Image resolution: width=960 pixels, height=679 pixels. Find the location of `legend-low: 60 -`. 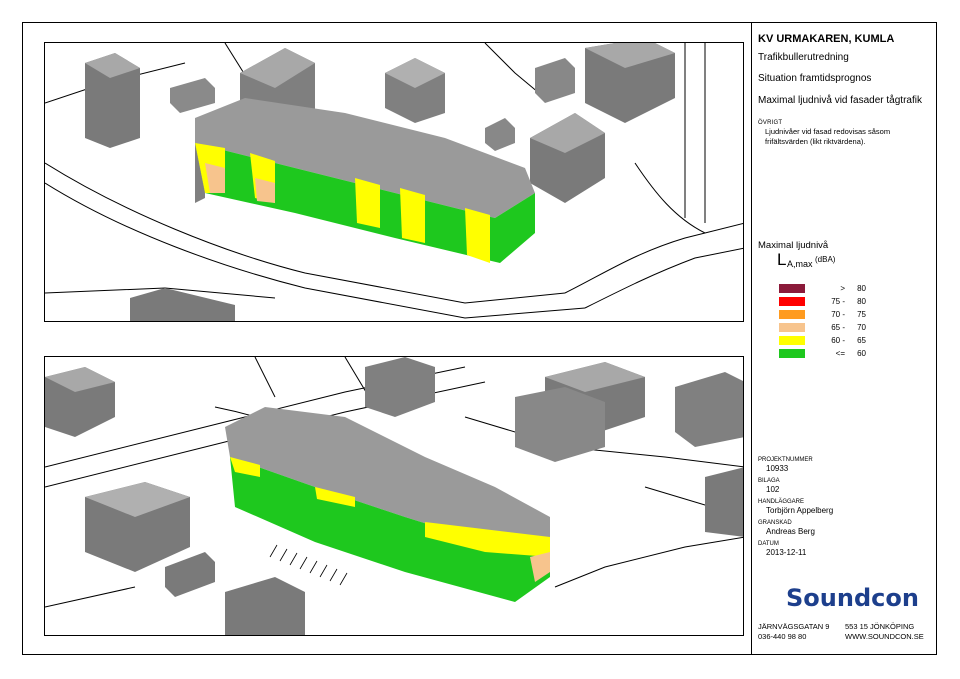

legend-low: 60 - is located at coordinates (838, 340).